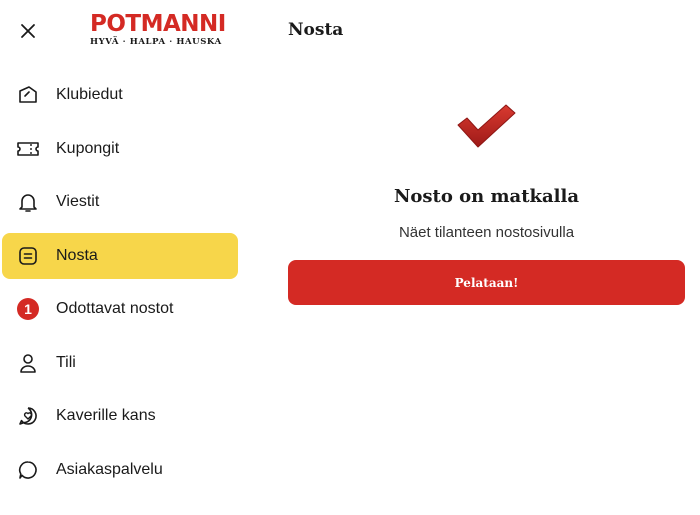  What do you see at coordinates (28, 470) in the screenshot?
I see `chat-bubble-icon` at bounding box center [28, 470].